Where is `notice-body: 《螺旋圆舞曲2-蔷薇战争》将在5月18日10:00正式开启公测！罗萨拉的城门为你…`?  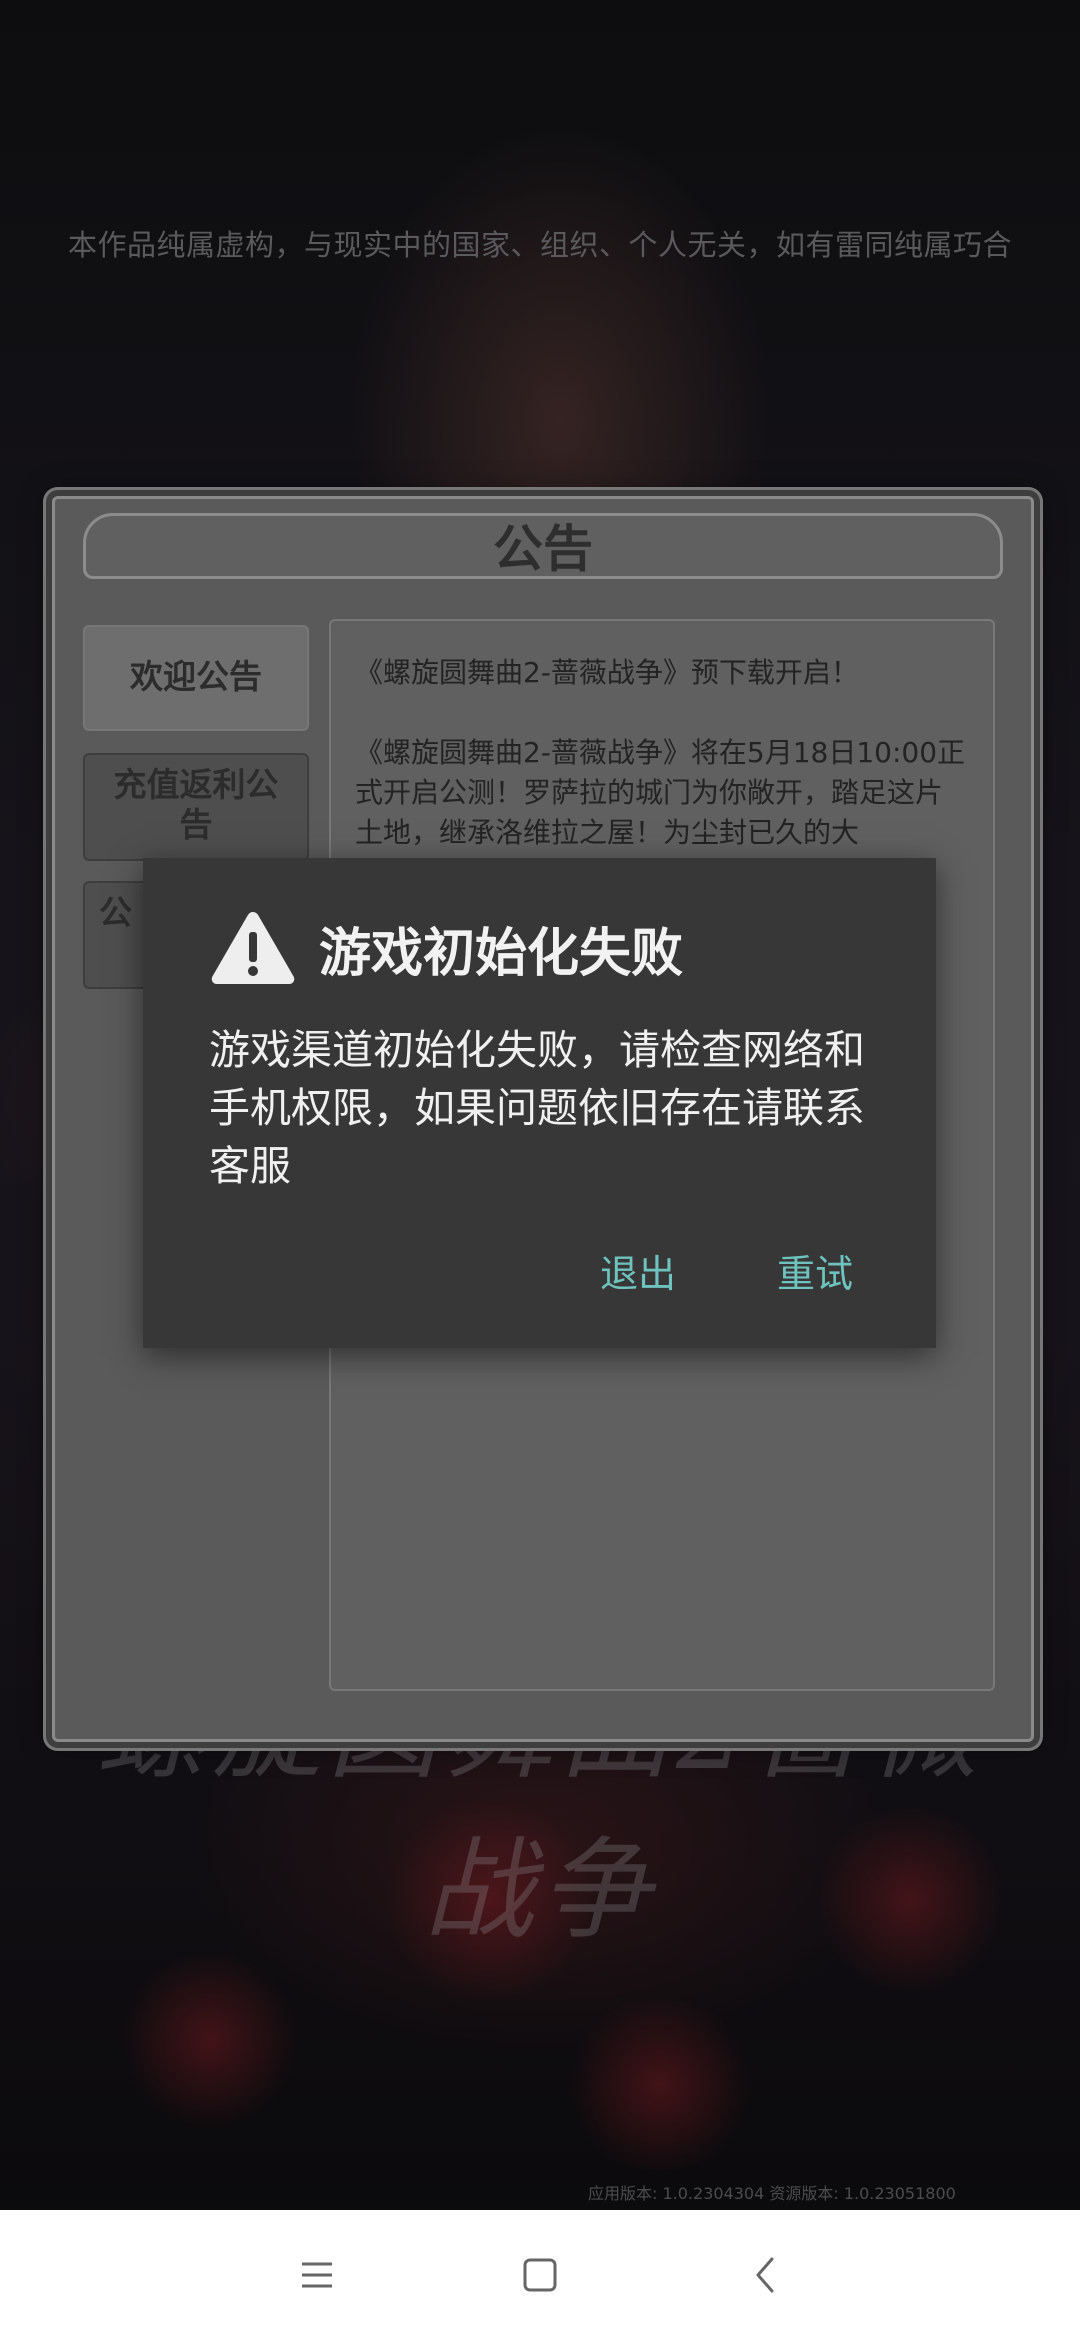 notice-body: 《螺旋圆舞曲2-蔷薇战争》将在5月18日10:00正式开启公测！罗萨拉的城门为你… is located at coordinates (660, 792).